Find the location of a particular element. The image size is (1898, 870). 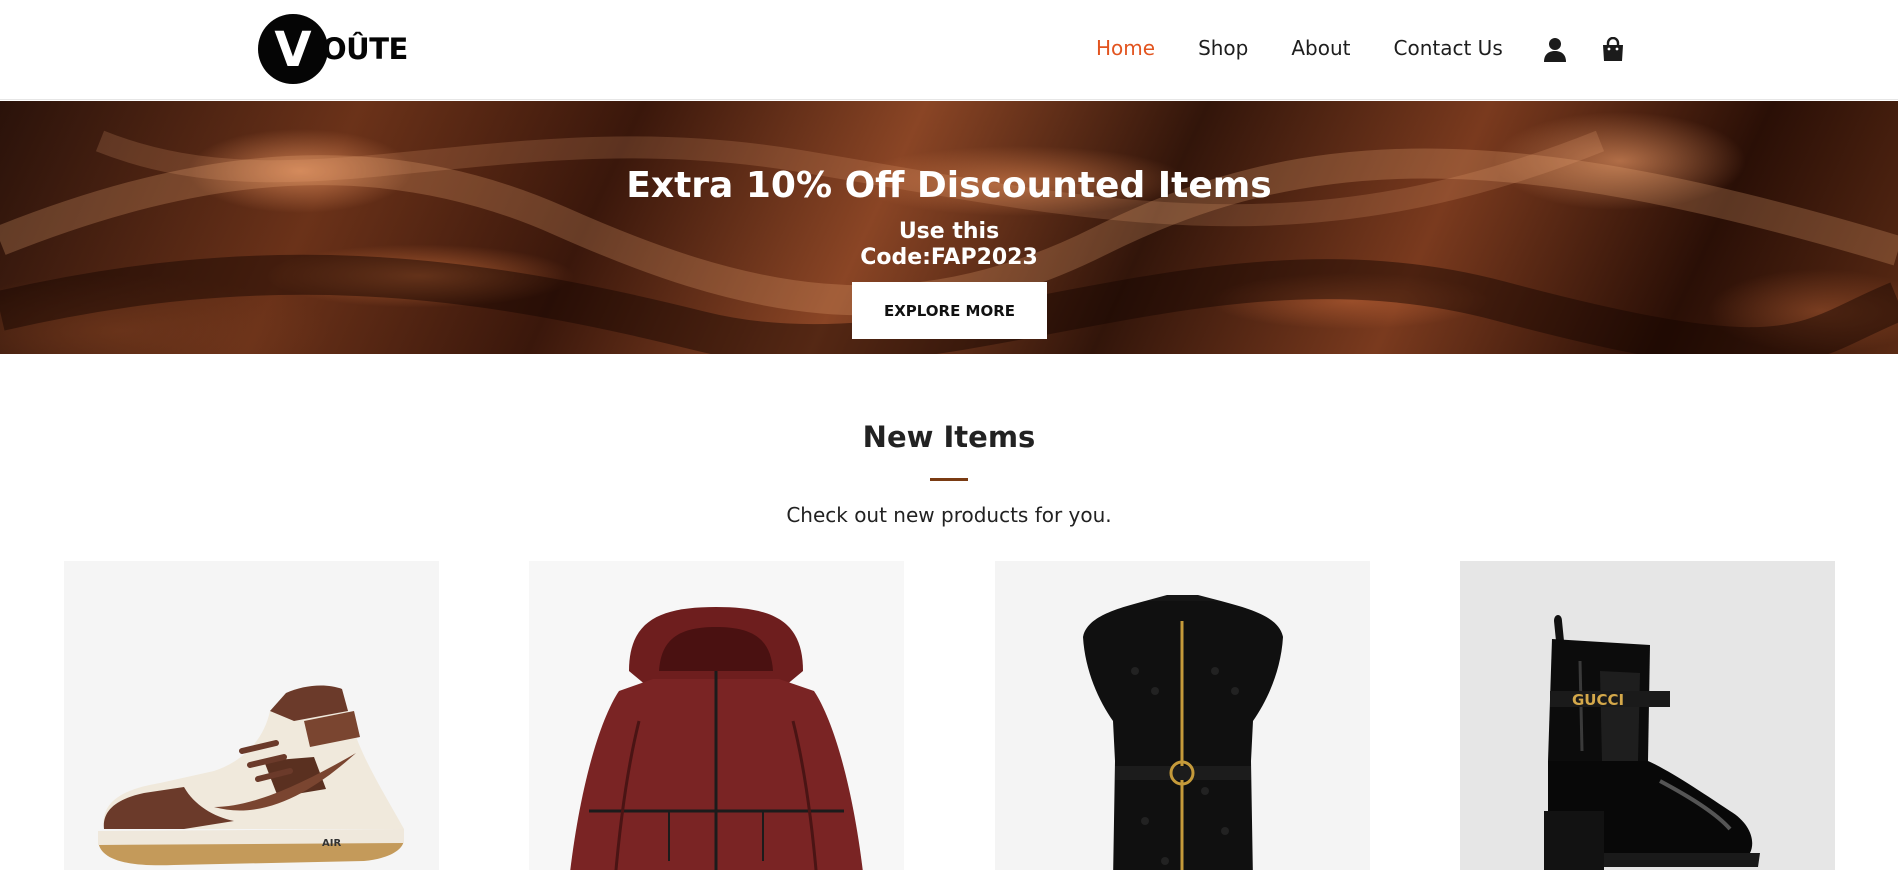

nav-home: Home is located at coordinates (1125, 48).